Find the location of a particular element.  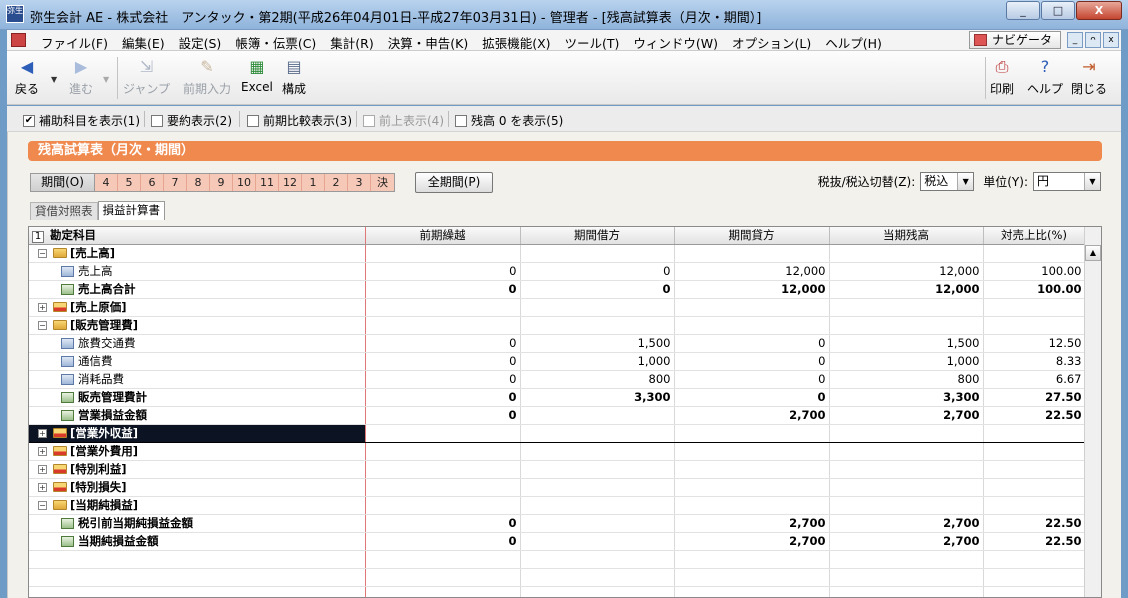

account-cell: + [特別利益] is located at coordinates (197, 469).